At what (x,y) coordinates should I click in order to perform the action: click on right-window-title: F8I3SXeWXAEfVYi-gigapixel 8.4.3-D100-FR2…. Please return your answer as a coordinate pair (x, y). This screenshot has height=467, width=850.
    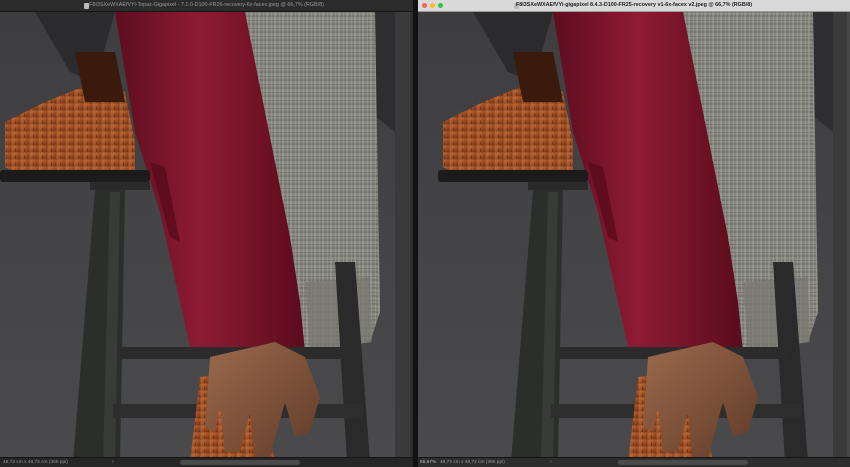
    Looking at the image, I should click on (634, 5).